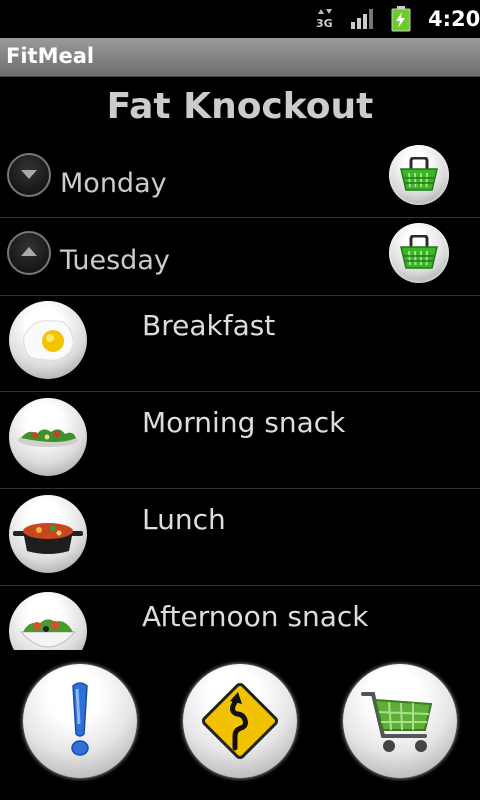 This screenshot has width=480, height=800. I want to click on winding-road-sign-icon, so click(240, 721).